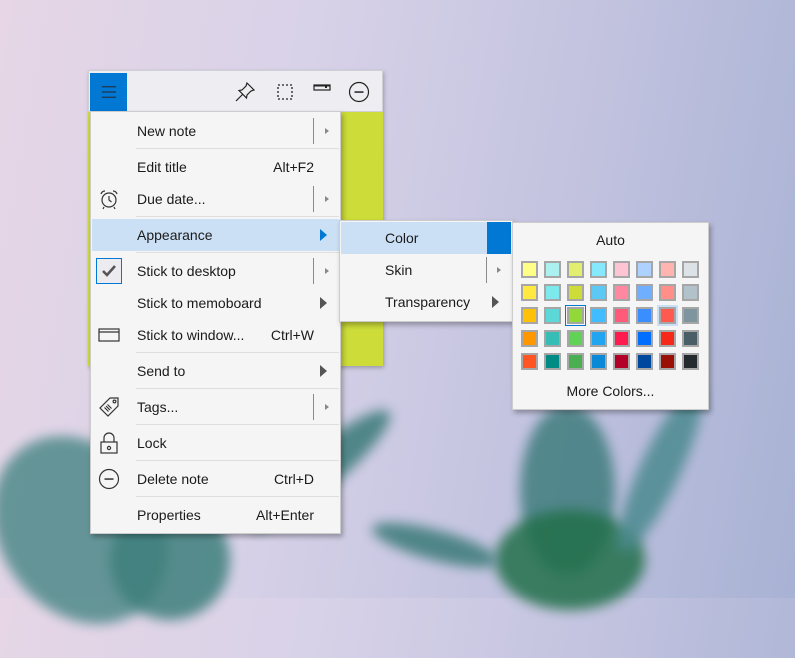 This screenshot has width=795, height=658. Describe the element at coordinates (426, 302) in the screenshot. I see `submenu-item-transparency: Transparency` at that location.